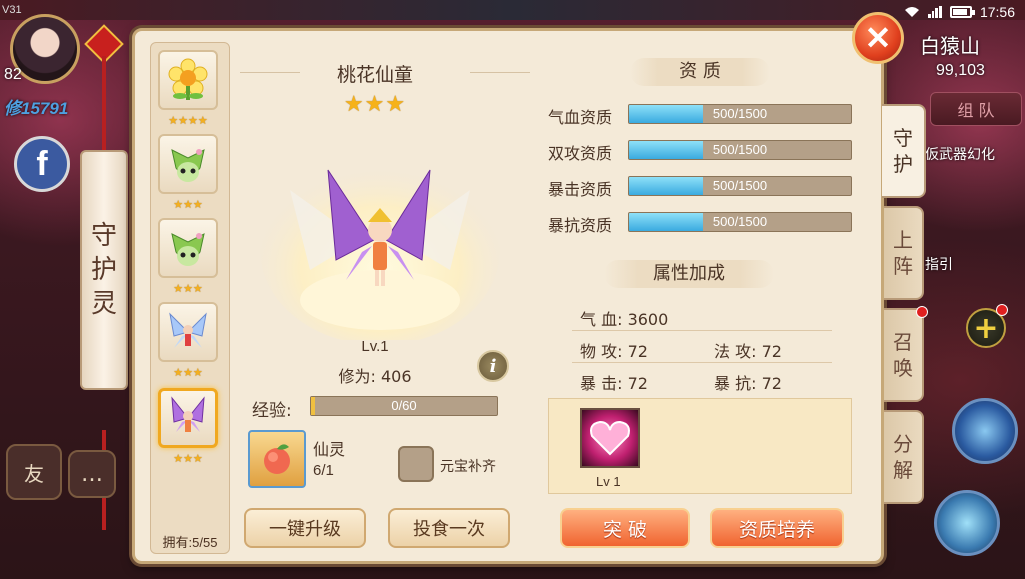 Image resolution: width=1025 pixels, height=579 pixels. Describe the element at coordinates (103, 304) in the screenshot. I see `scroll-char: 灵` at that location.